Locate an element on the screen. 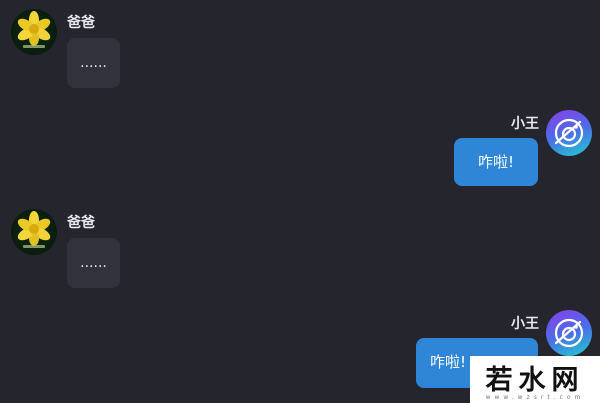 The image size is (600, 403). watermark-subtext: www.wzsrt.com is located at coordinates (535, 397).